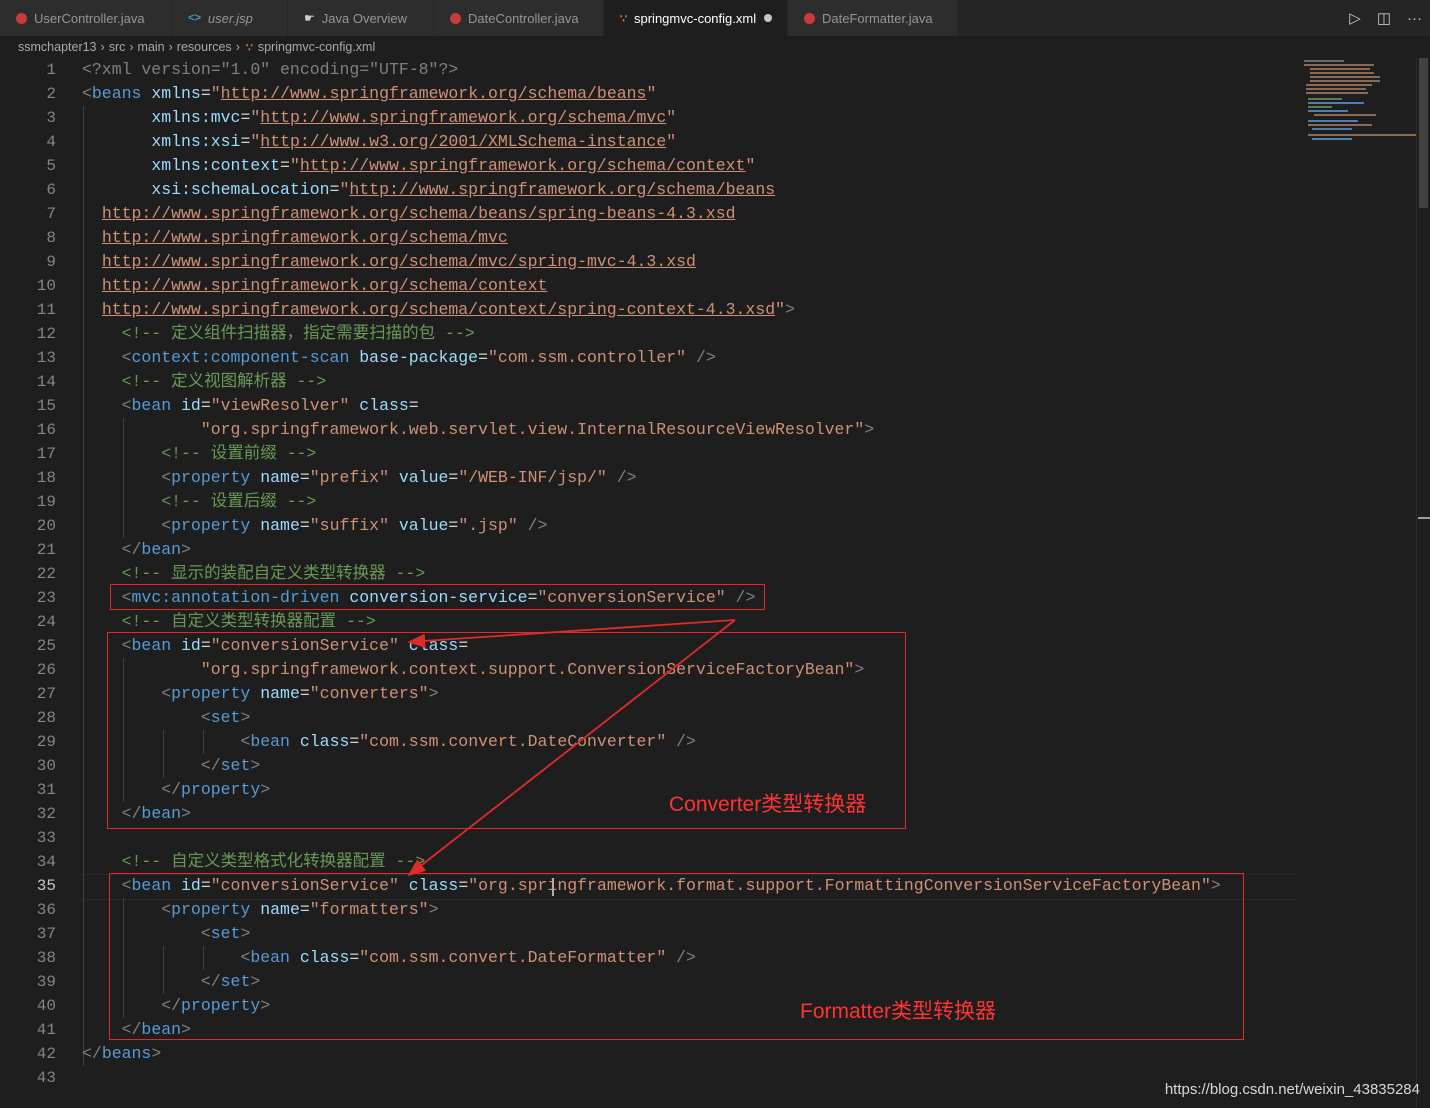  What do you see at coordinates (1423, 583) in the screenshot?
I see `vertical-scrollbar` at bounding box center [1423, 583].